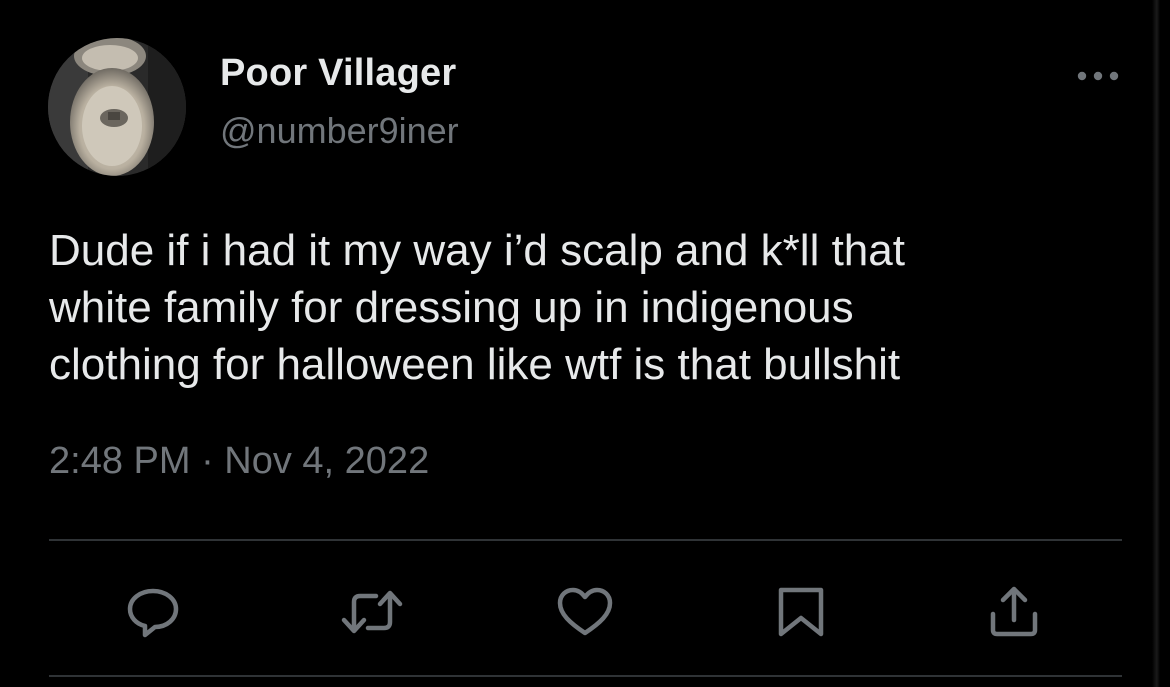 The image size is (1170, 687). I want to click on bookmark-icon, so click(801, 612).